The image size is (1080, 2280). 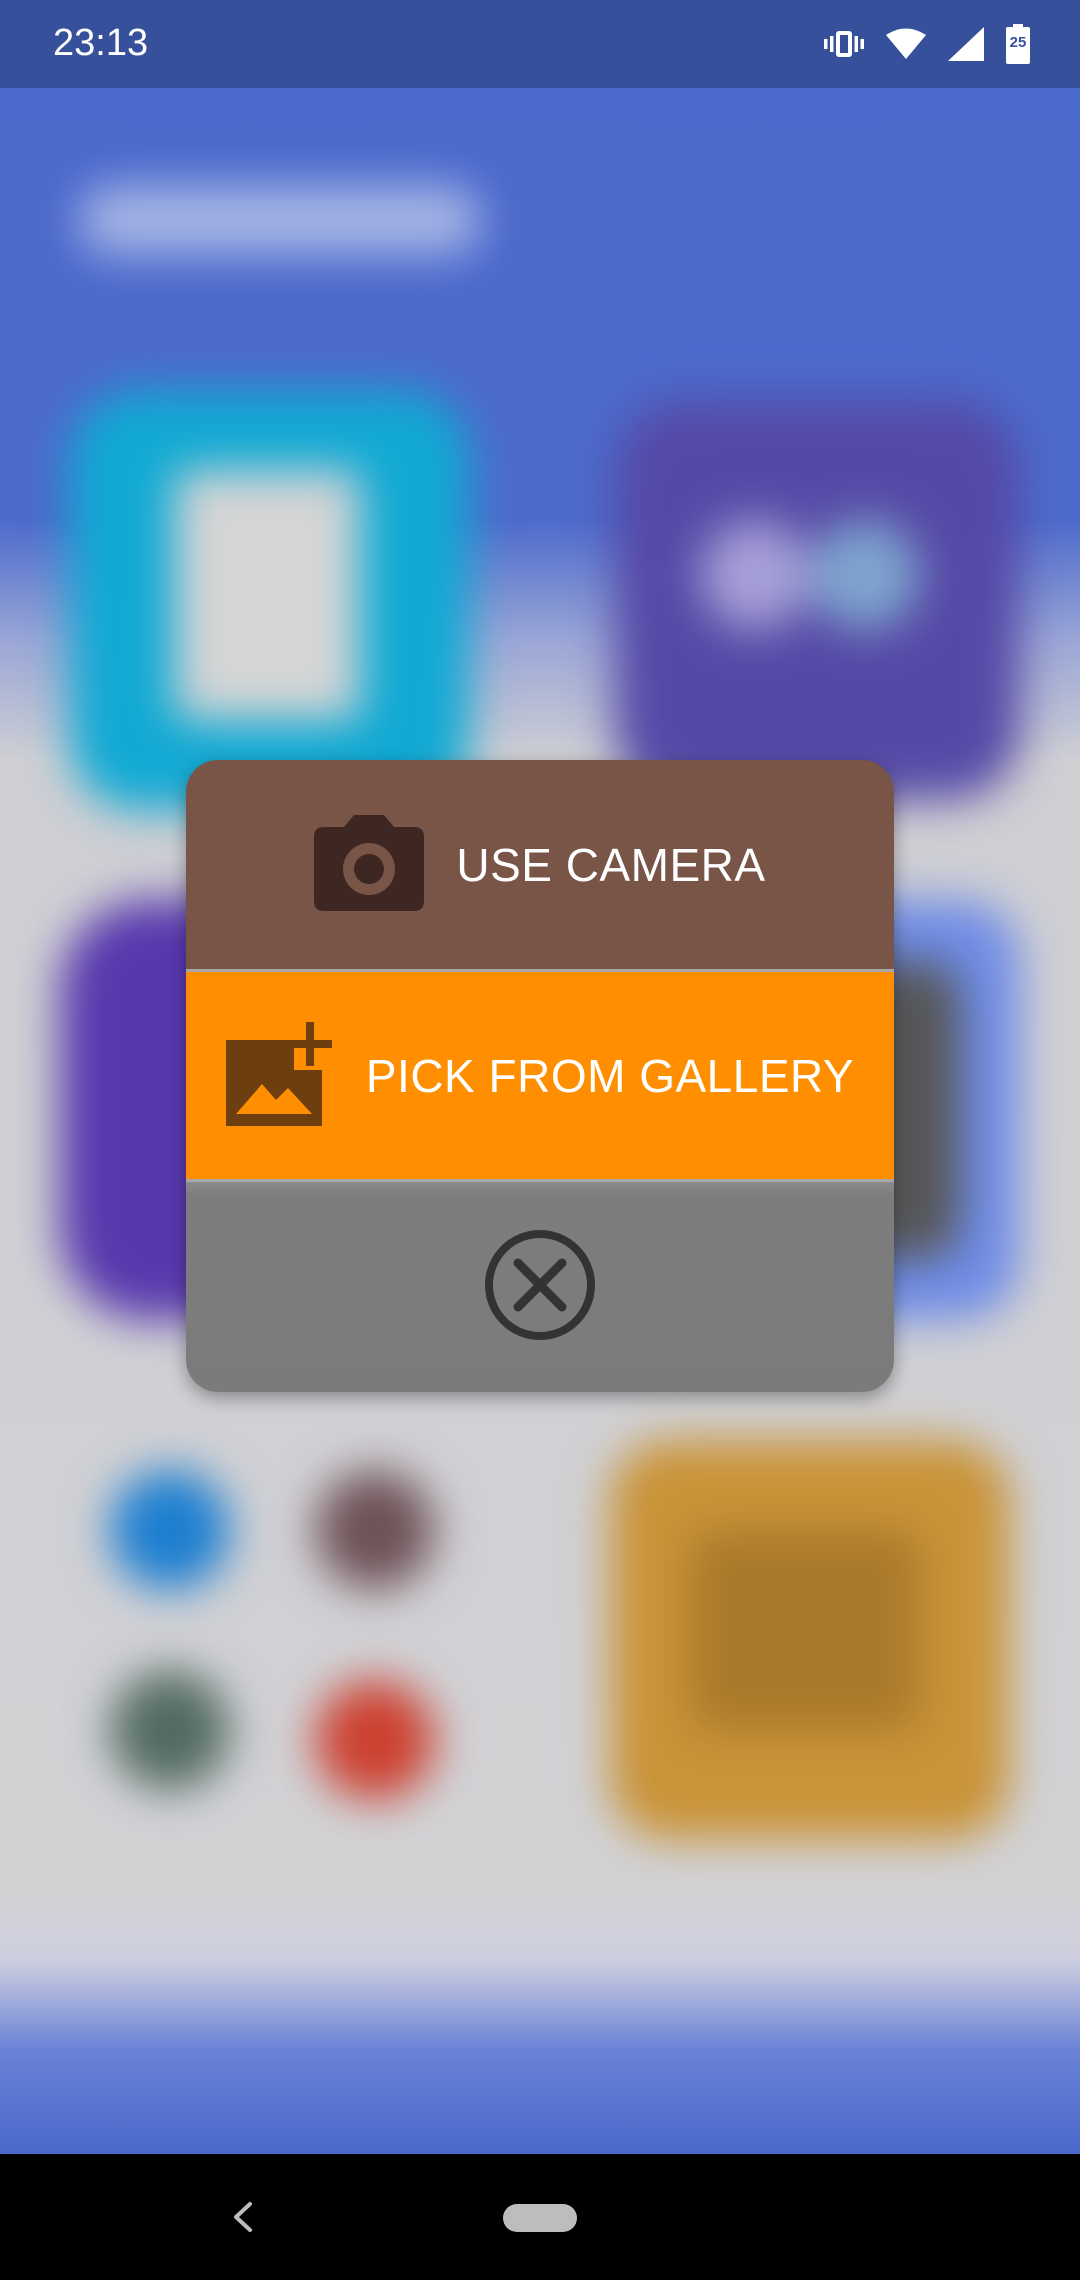 I want to click on camera-icon, so click(x=369, y=865).